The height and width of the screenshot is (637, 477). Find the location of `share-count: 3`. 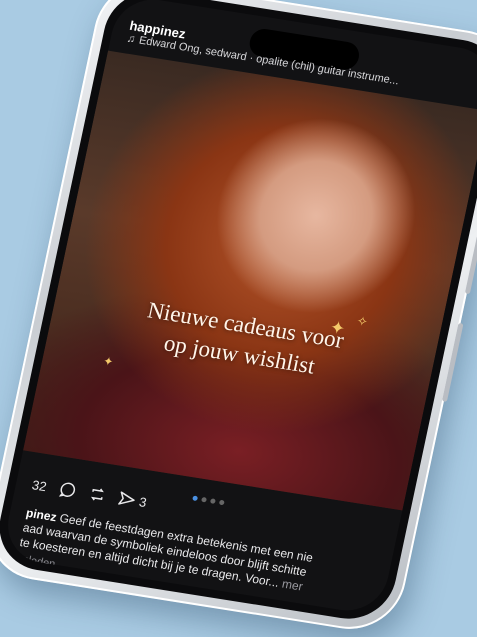

share-count: 3 is located at coordinates (143, 501).